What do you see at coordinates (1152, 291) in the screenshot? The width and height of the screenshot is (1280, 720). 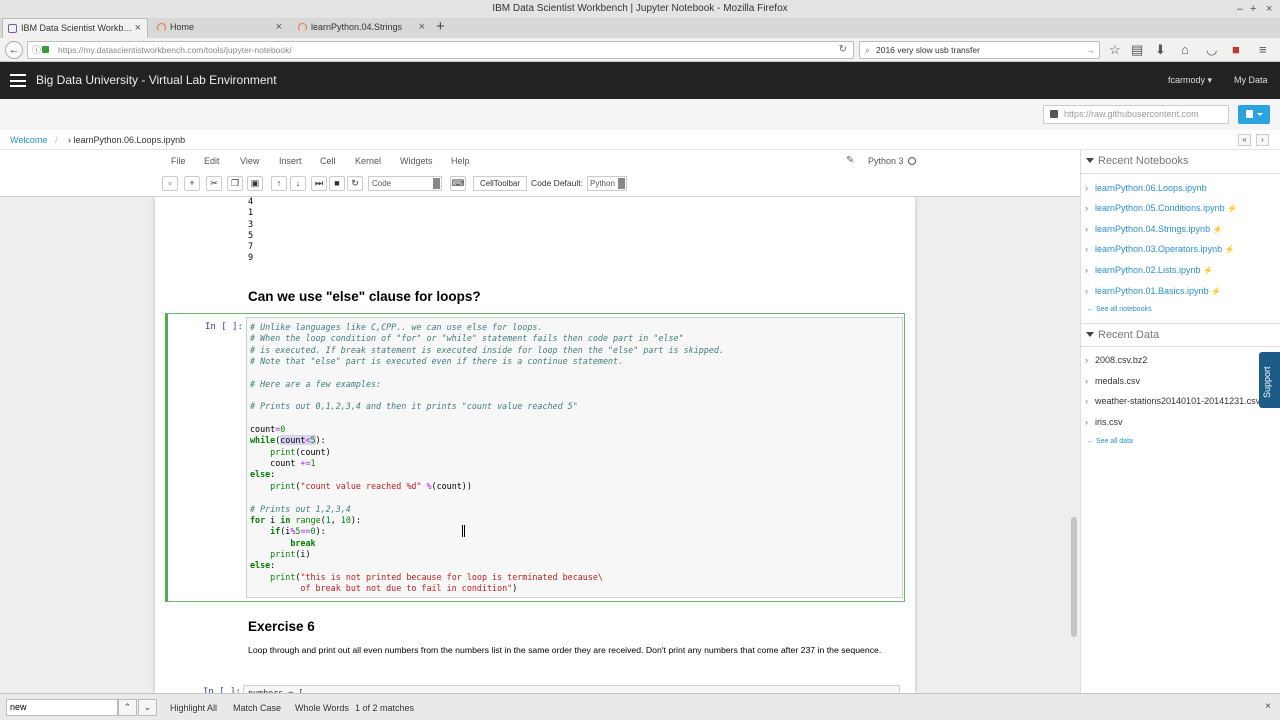 I see `notebook-name: learnPython.01.Basics.ipynb` at bounding box center [1152, 291].